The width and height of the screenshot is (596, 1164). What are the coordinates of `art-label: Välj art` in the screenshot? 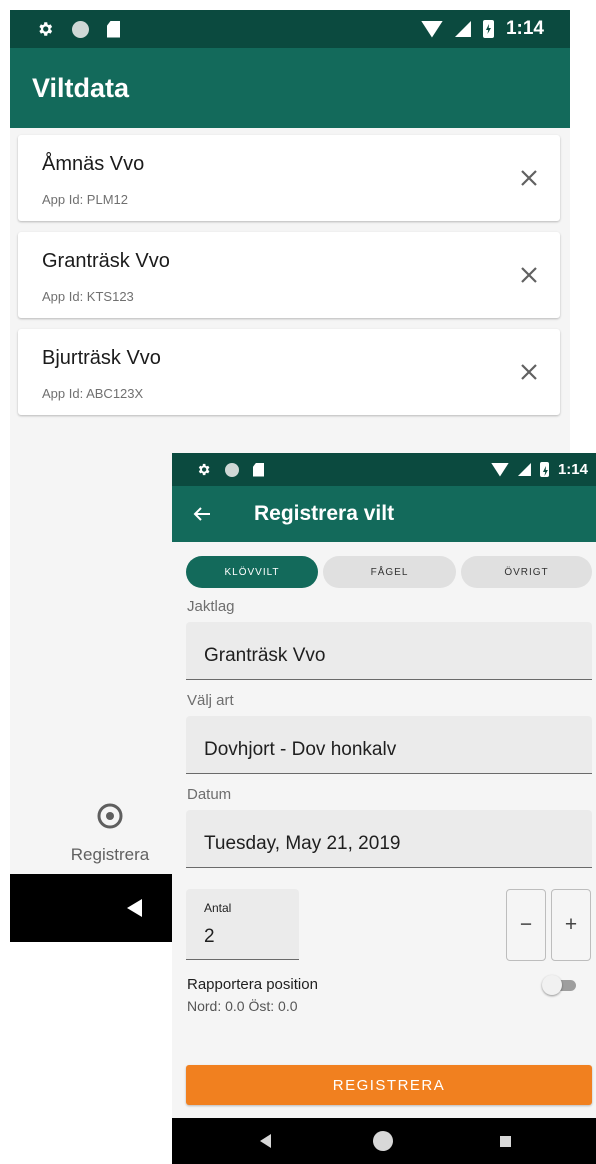 It's located at (210, 700).